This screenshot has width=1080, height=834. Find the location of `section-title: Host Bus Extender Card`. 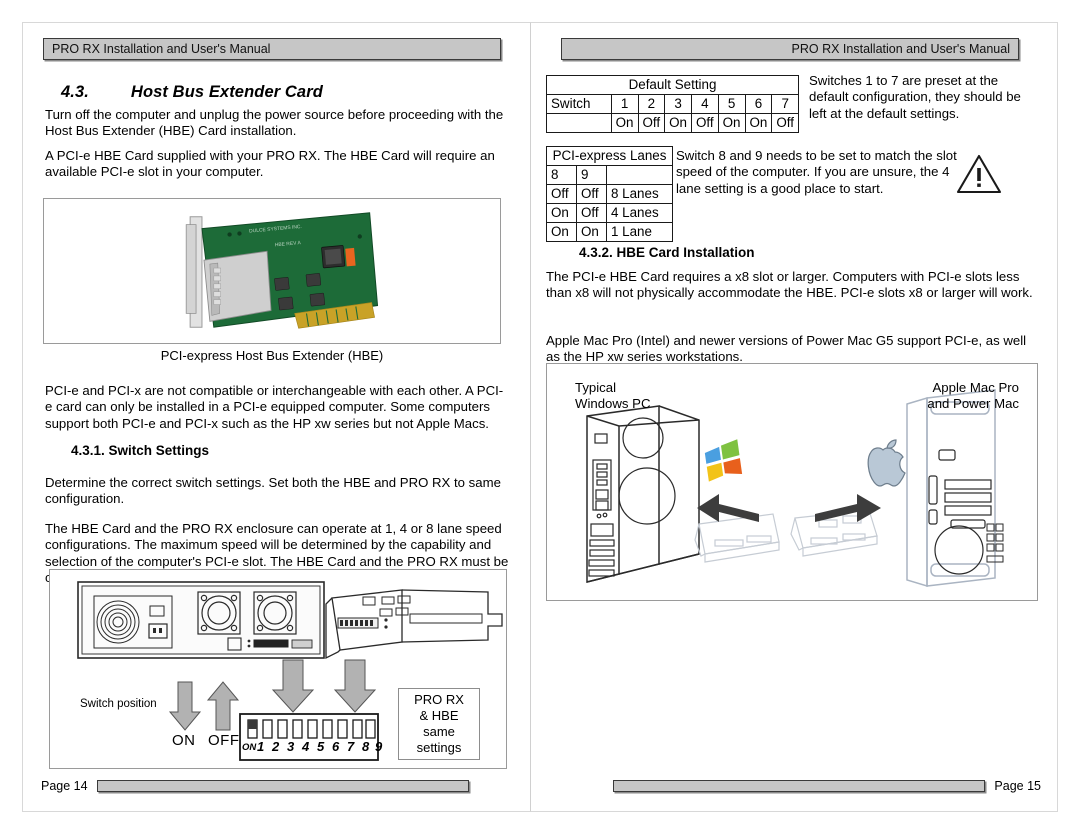

section-title: Host Bus Extender Card is located at coordinates (226, 92).